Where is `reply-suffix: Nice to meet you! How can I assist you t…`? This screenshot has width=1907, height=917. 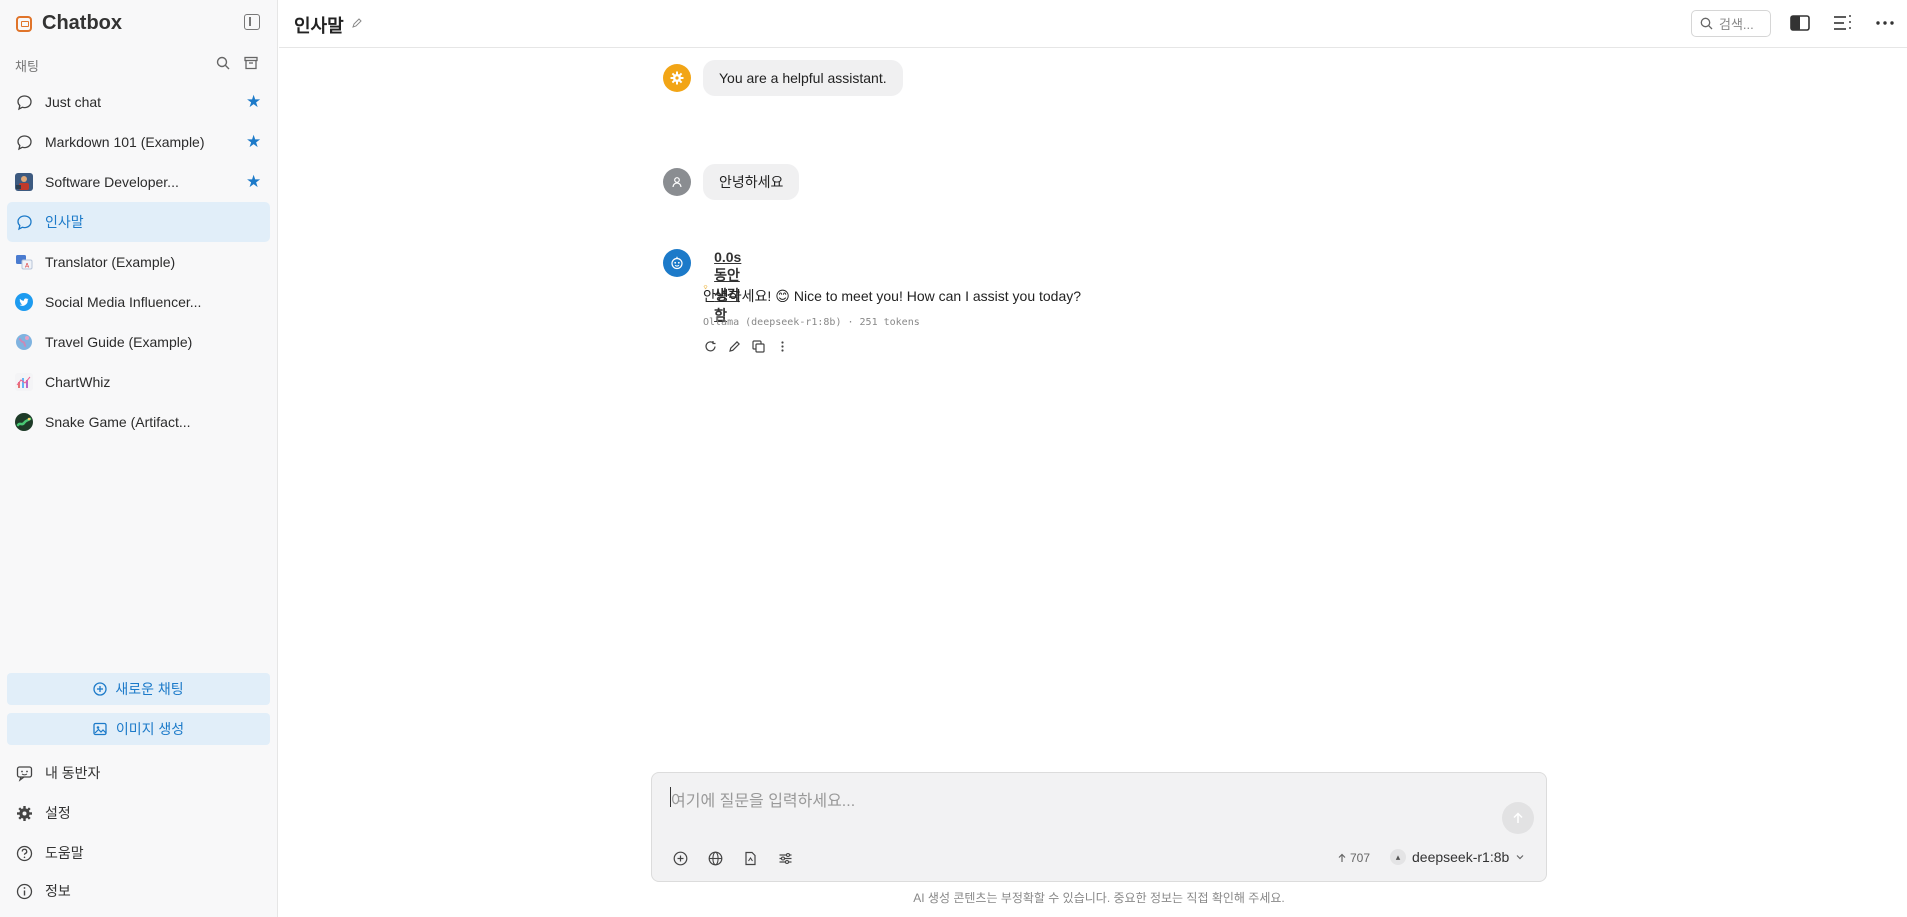 reply-suffix: Nice to meet you! How can I assist you t… is located at coordinates (937, 296).